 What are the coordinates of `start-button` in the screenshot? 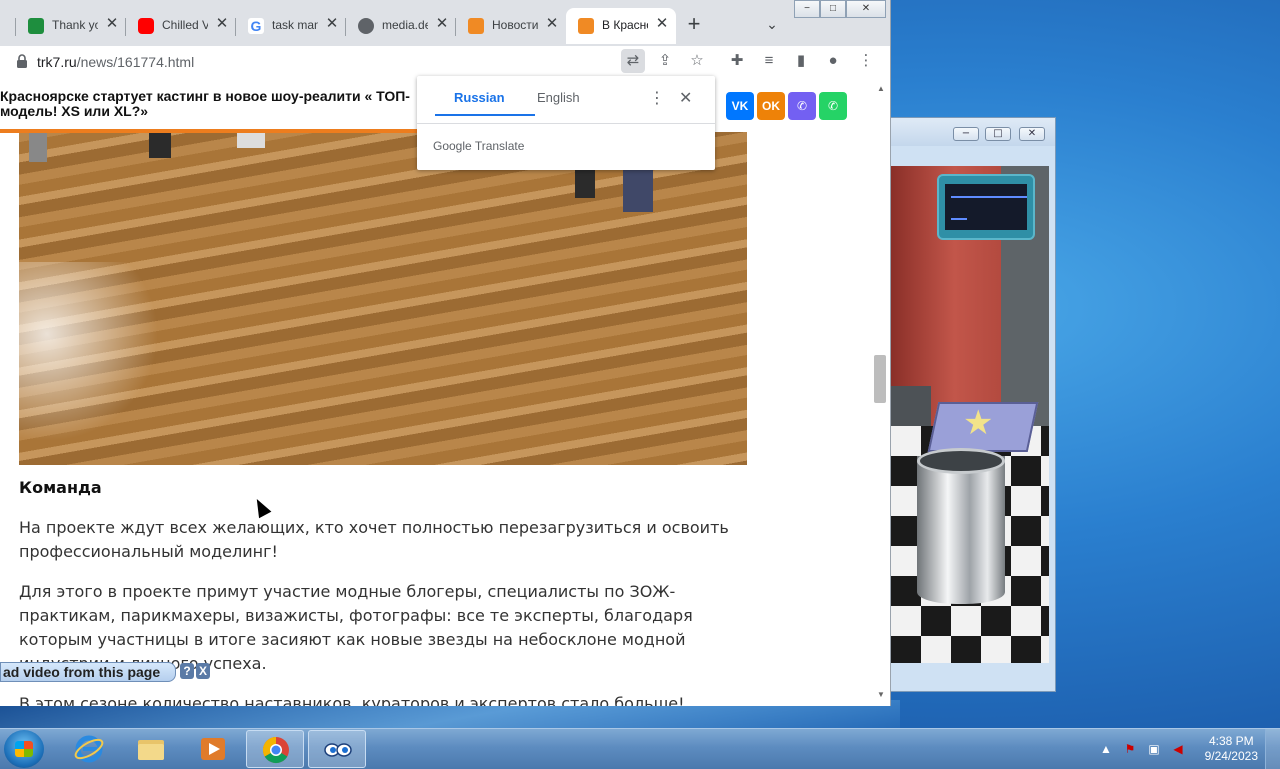 It's located at (24, 749).